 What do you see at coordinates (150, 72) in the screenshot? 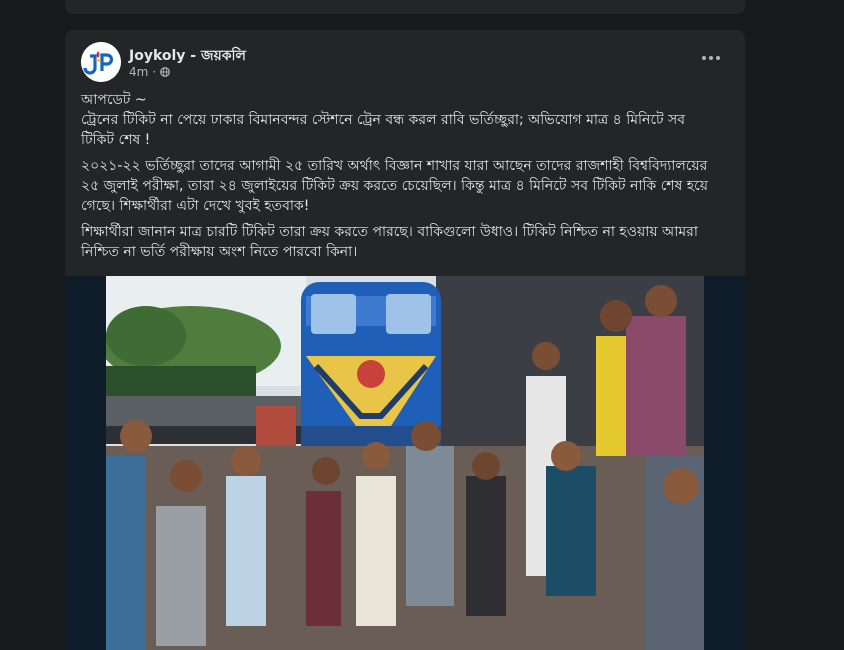
I see `post-meta: 4m ·` at bounding box center [150, 72].